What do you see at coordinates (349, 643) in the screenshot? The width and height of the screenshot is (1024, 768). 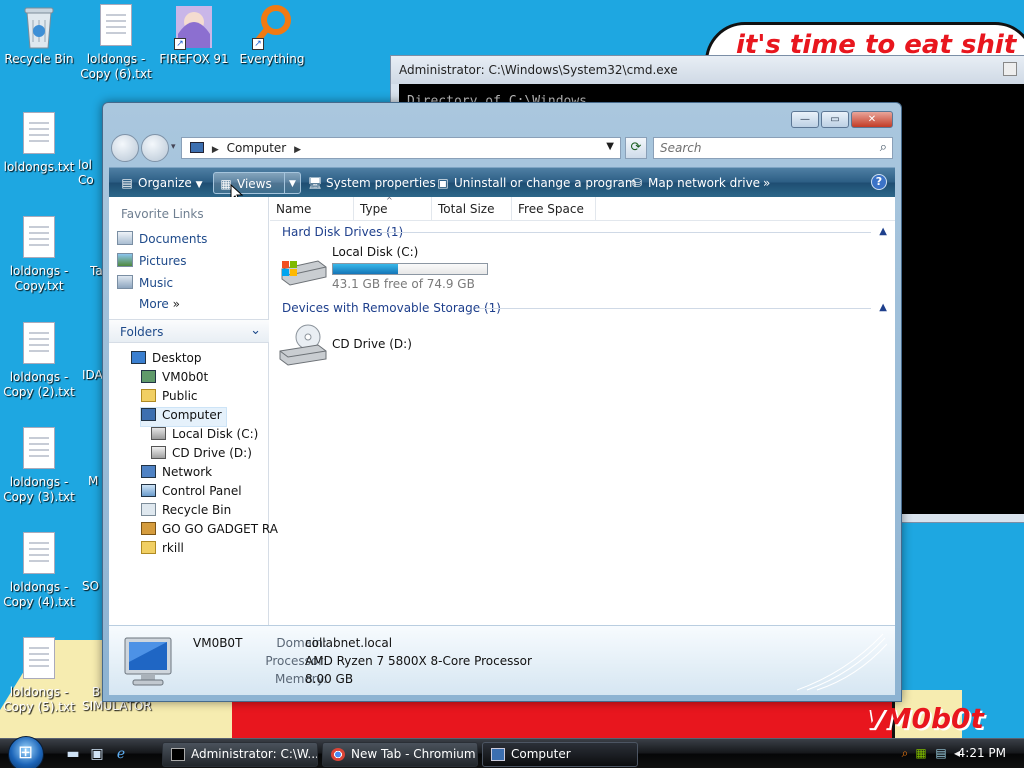 I see `domain-value: collabnet.local` at bounding box center [349, 643].